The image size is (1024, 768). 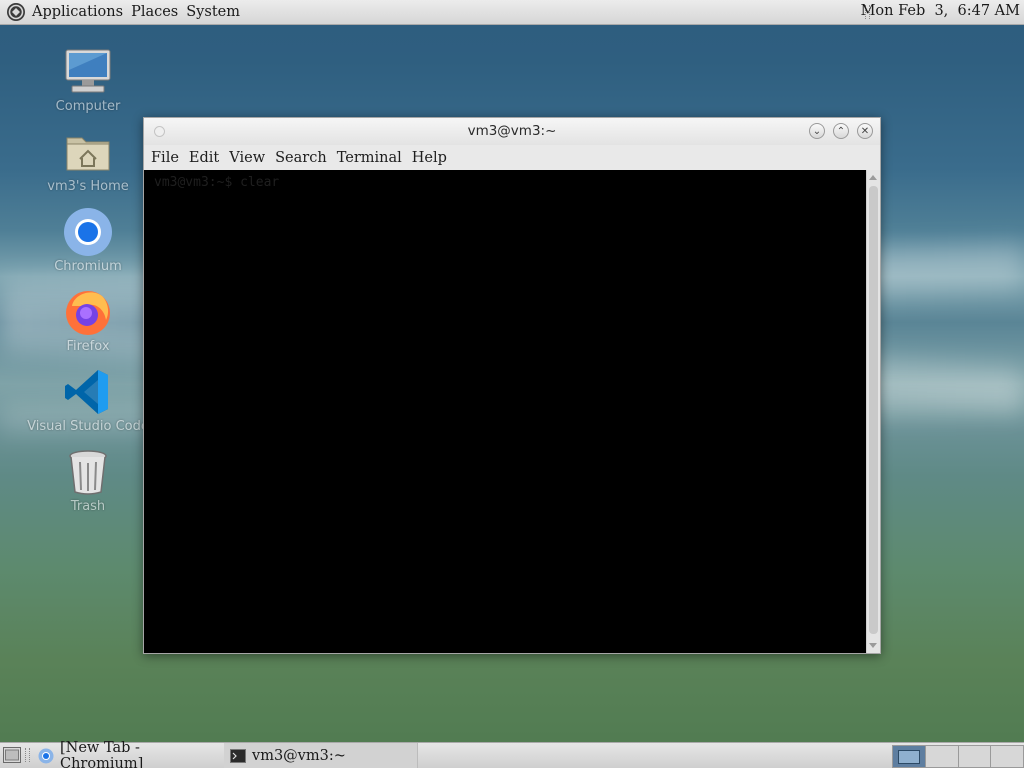 I want to click on close-button: ✕, so click(x=865, y=131).